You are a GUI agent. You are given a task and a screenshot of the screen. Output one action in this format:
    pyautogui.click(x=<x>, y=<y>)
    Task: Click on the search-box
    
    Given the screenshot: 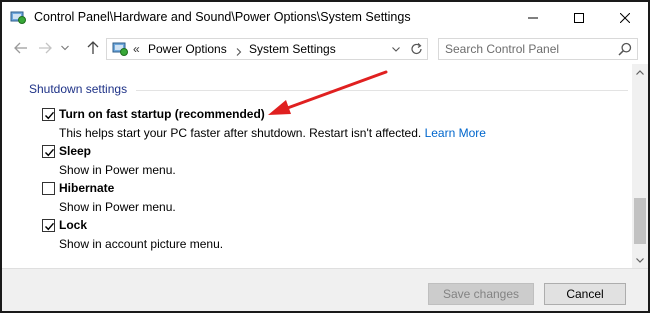 What is the action you would take?
    pyautogui.click(x=538, y=49)
    